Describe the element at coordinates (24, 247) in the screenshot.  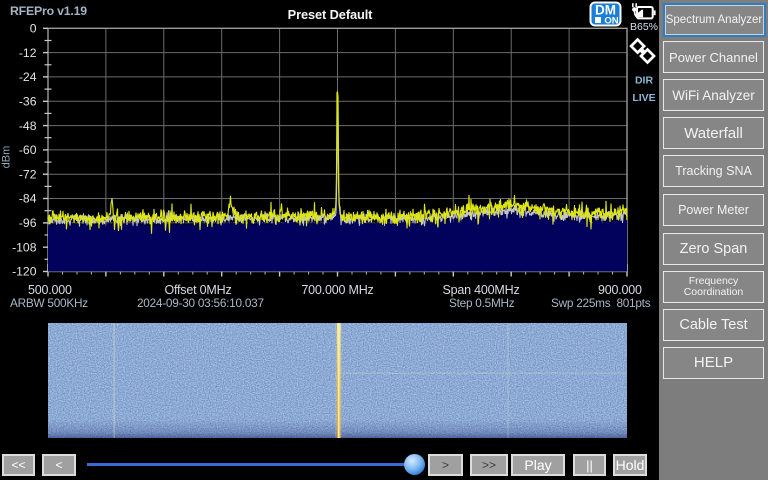
I see `svg-text: -108` at that location.